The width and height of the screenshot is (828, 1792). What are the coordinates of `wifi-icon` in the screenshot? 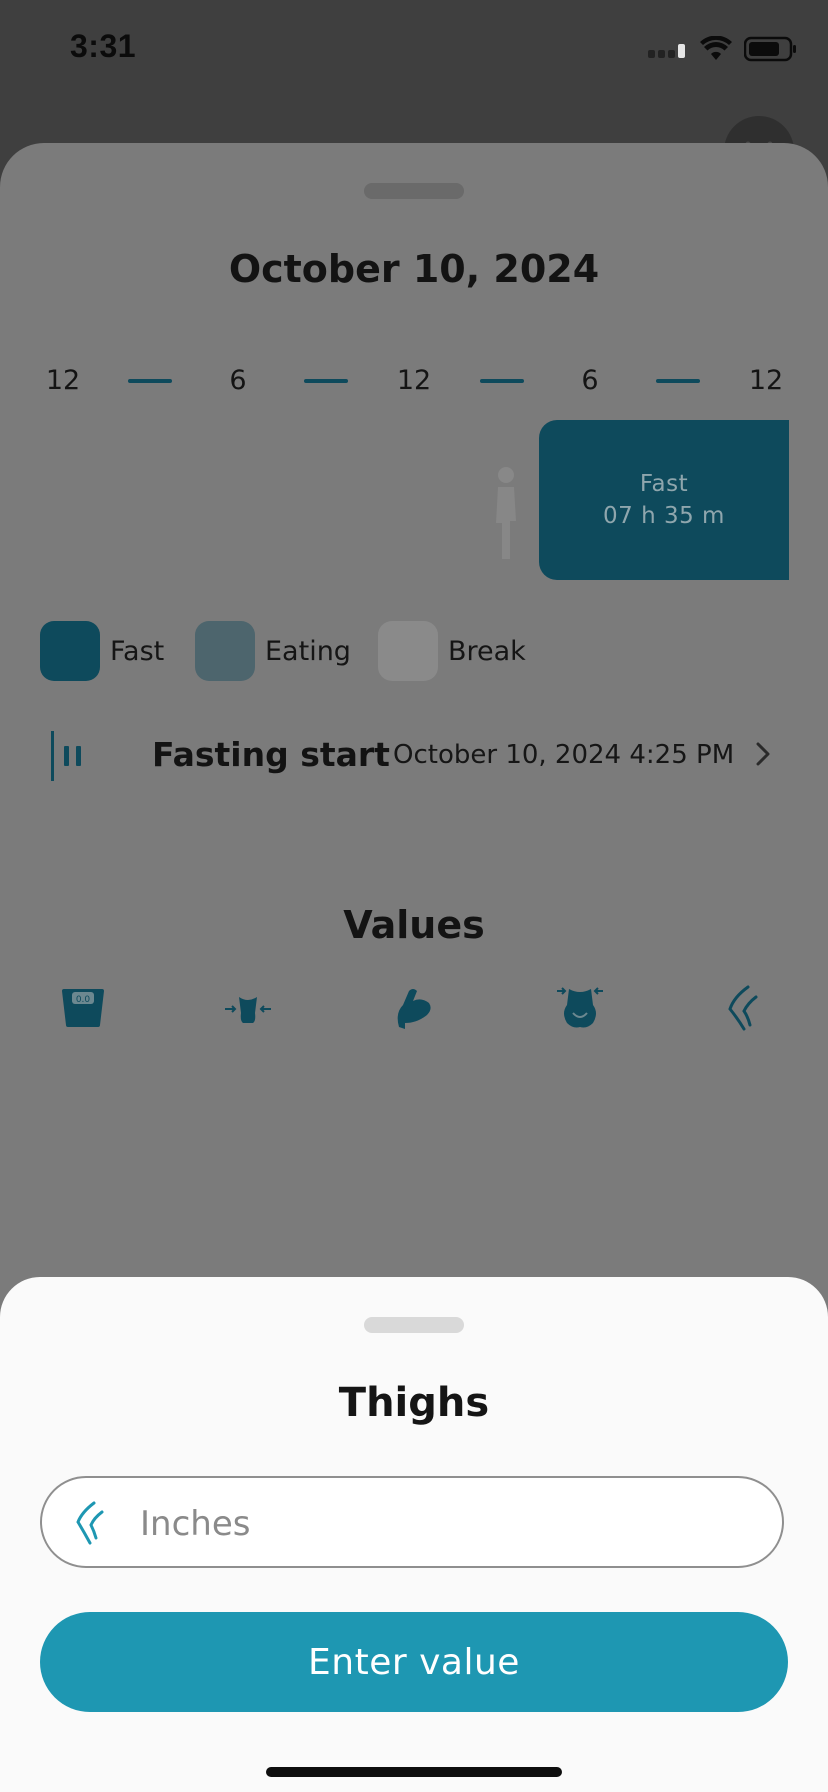 It's located at (716, 48).